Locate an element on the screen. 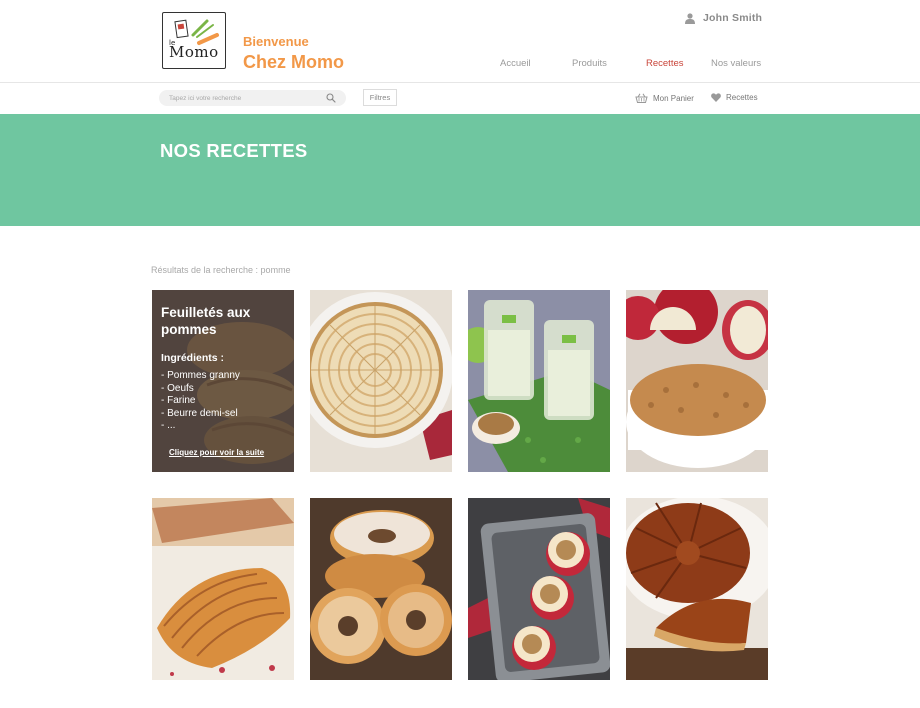  recipe-card-apple-donuts is located at coordinates (381, 589).